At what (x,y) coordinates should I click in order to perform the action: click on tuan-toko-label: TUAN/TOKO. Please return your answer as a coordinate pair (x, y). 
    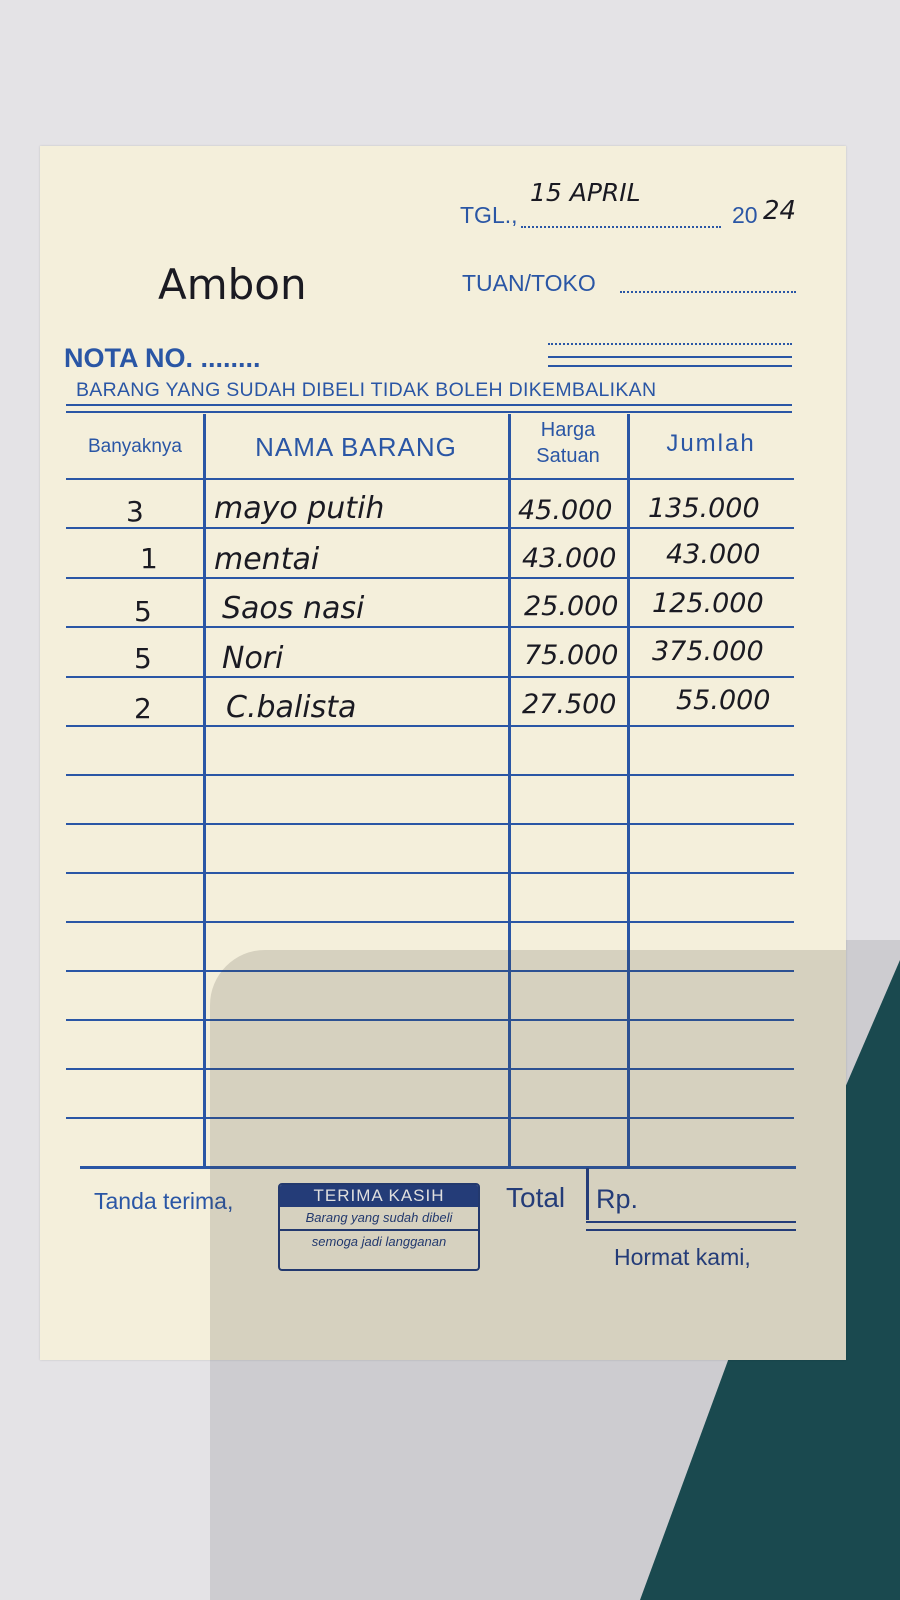
    Looking at the image, I should click on (529, 283).